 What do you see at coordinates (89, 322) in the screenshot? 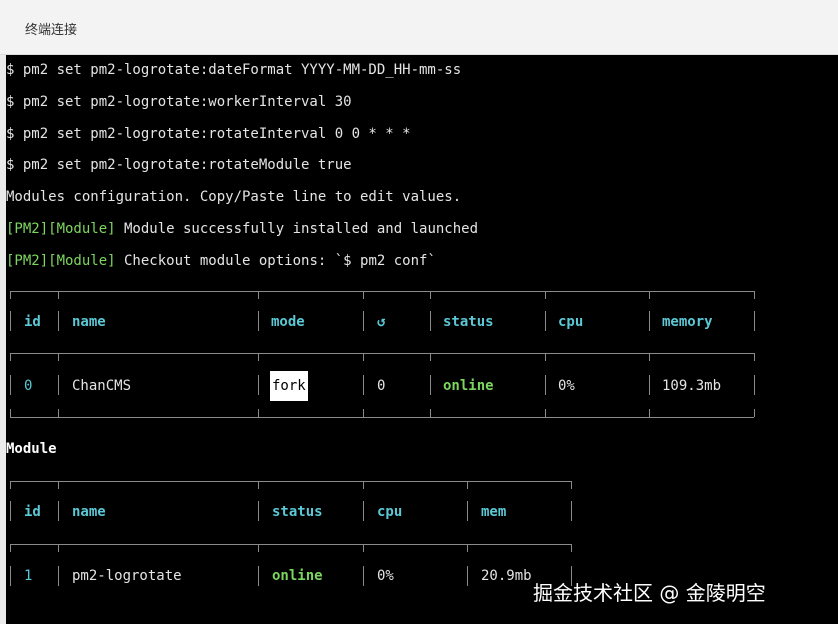
I see `column-header-name: name` at bounding box center [89, 322].